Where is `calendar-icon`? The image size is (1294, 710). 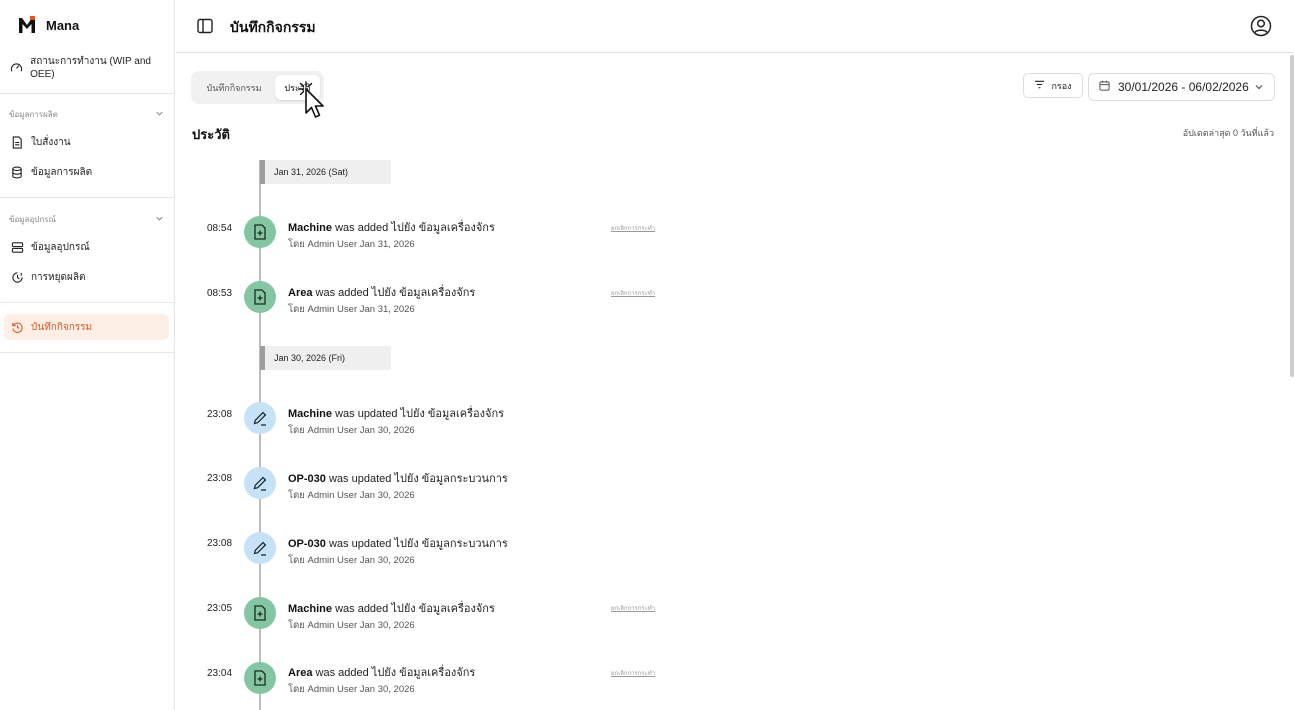 calendar-icon is located at coordinates (1104, 87).